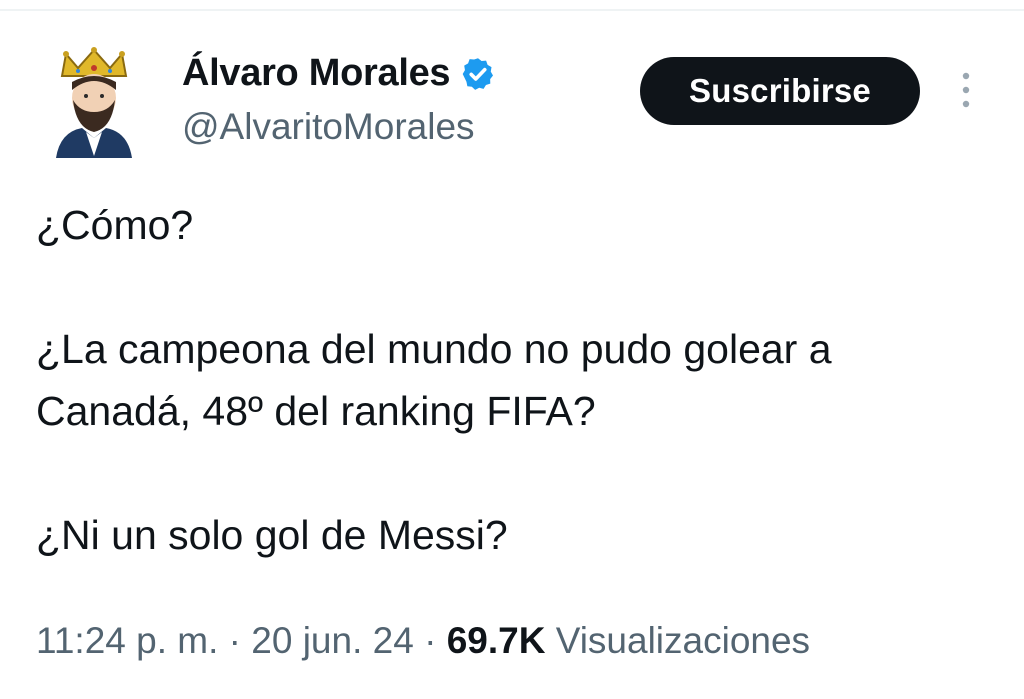 This screenshot has height=699, width=1024. I want to click on author-name-text: Álvaro Morales, so click(316, 73).